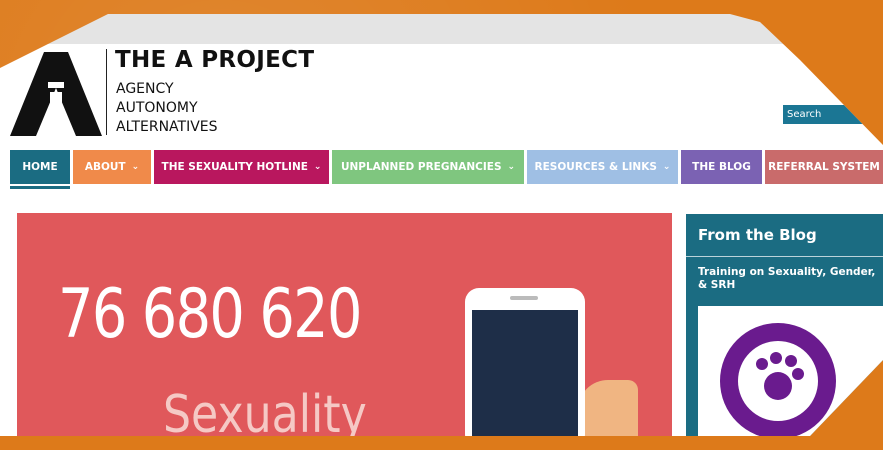 Image resolution: width=883 pixels, height=450 pixels. I want to click on nav-home: HOME, so click(40, 167).